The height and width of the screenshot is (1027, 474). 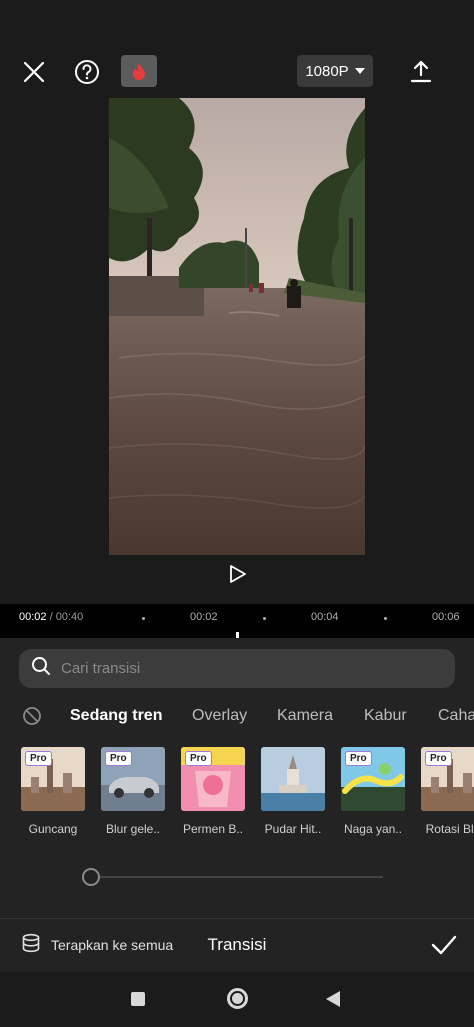 I want to click on chevron-down-icon, so click(x=359, y=71).